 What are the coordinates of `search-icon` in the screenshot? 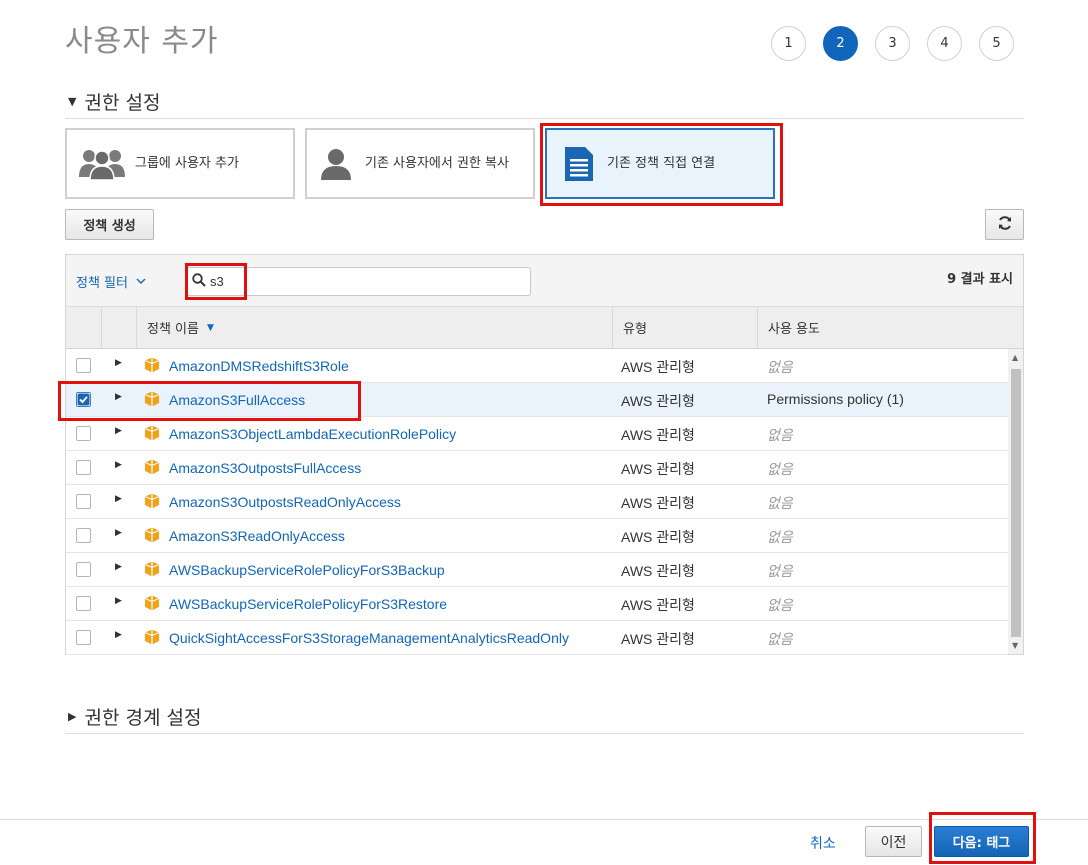 It's located at (199, 281).